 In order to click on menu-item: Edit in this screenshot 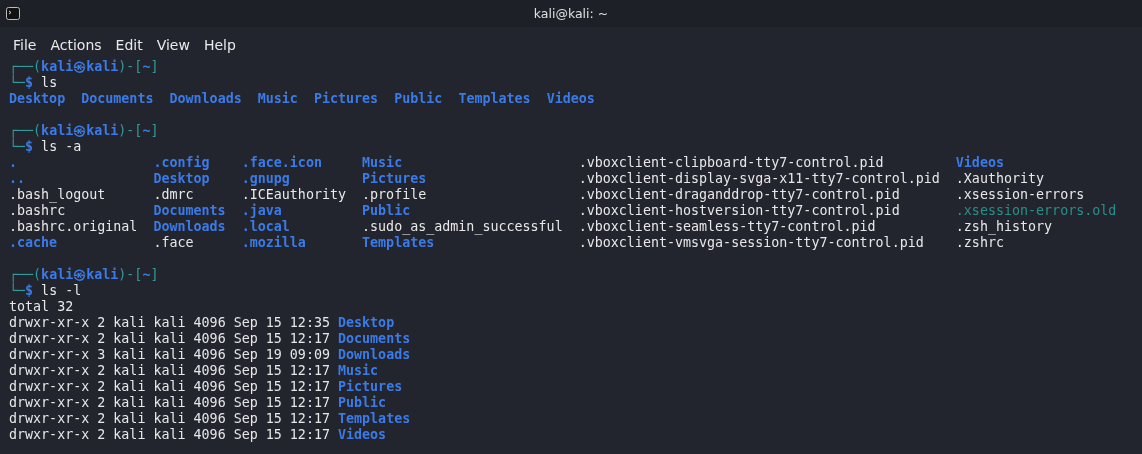, I will do `click(129, 44)`.